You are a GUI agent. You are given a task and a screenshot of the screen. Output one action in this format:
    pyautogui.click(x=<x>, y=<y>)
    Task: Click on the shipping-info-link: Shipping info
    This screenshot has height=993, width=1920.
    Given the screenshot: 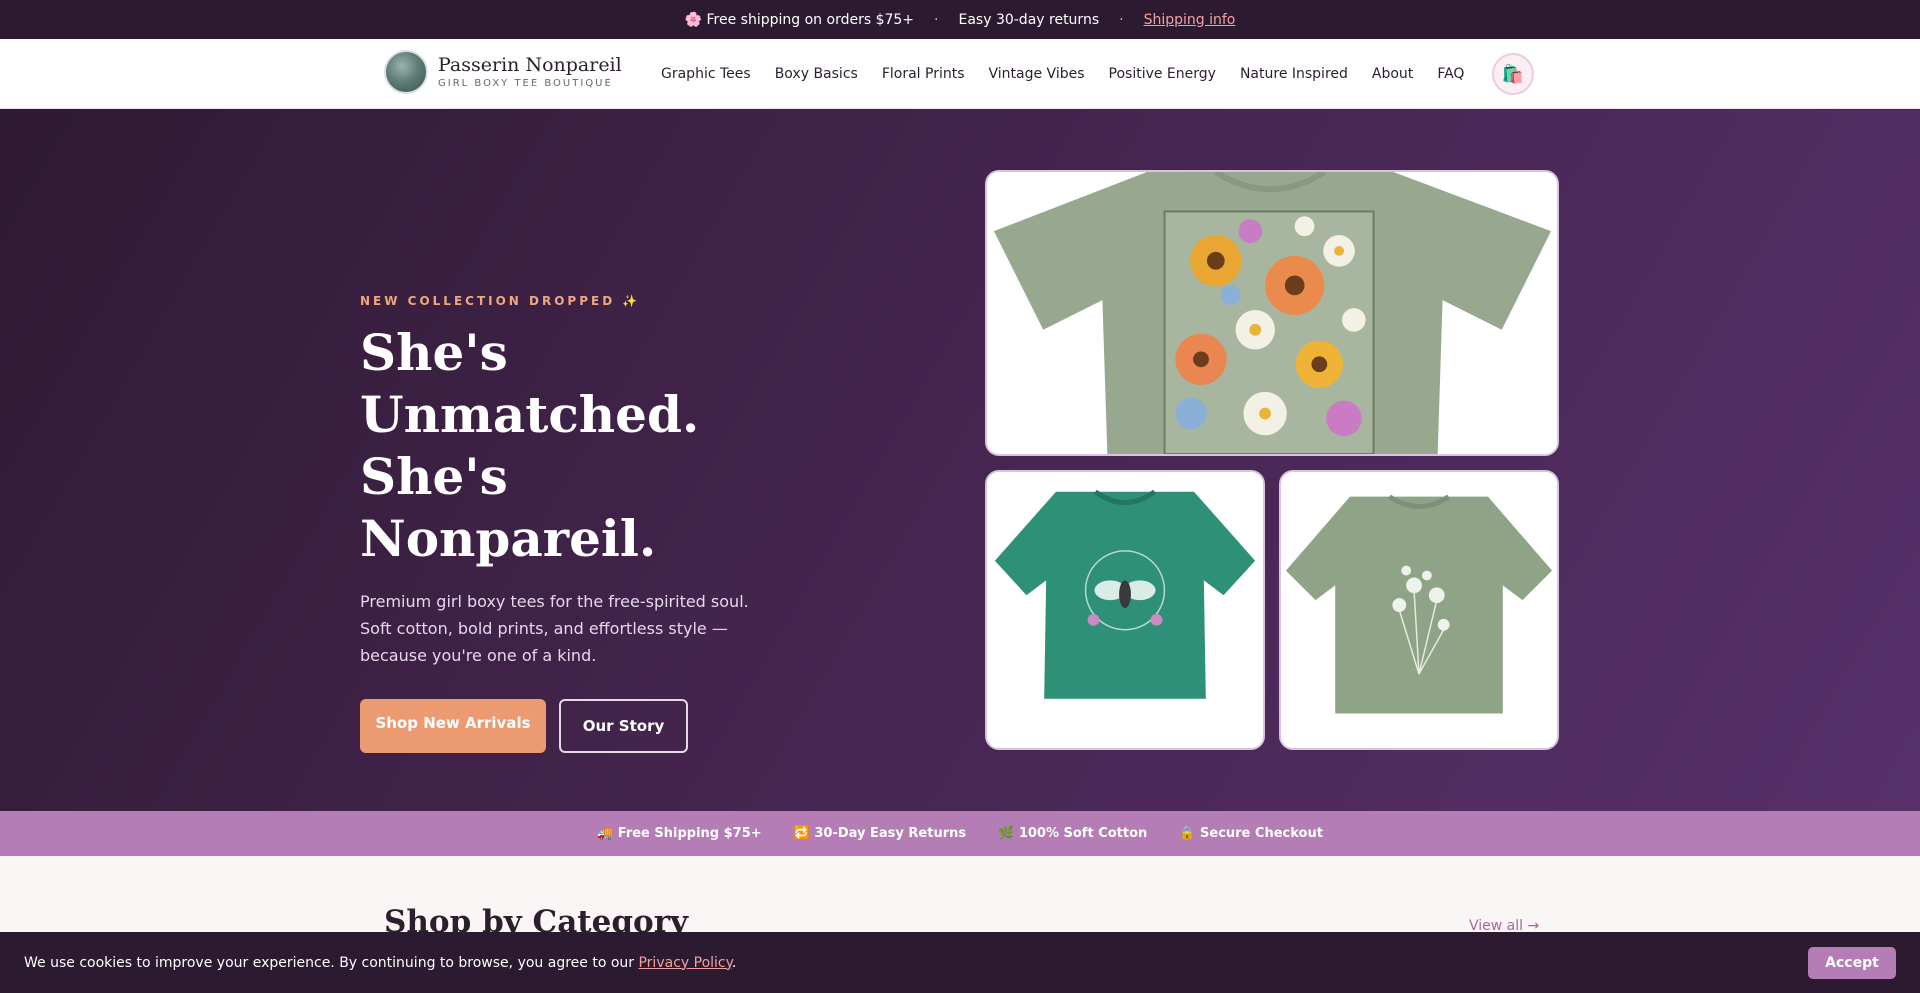 What is the action you would take?
    pyautogui.click(x=1190, y=20)
    